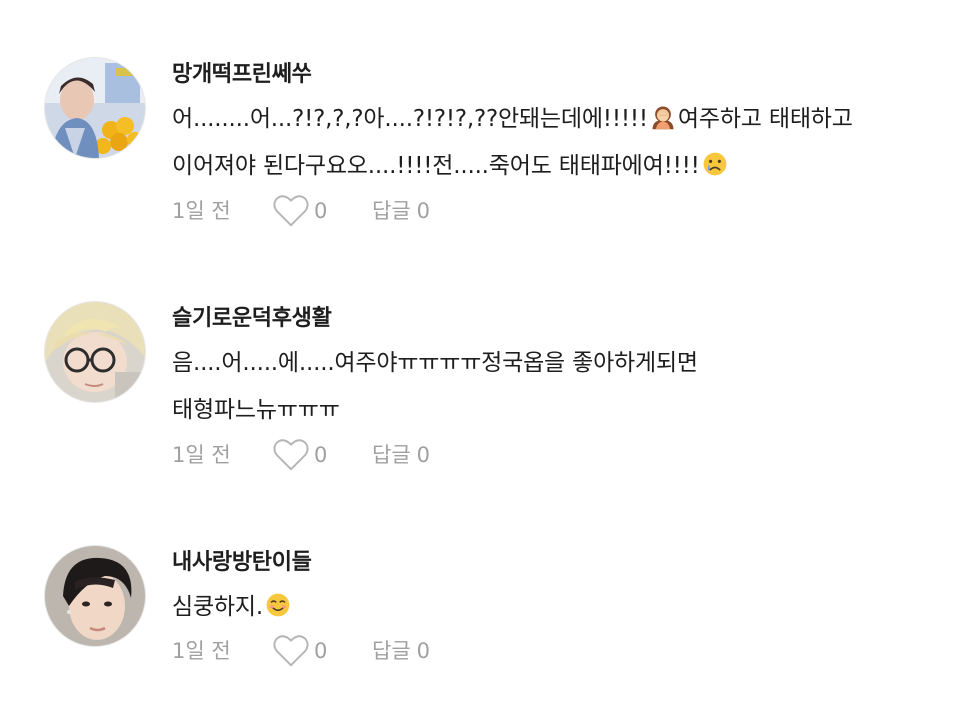 Image resolution: width=970 pixels, height=727 pixels. What do you see at coordinates (663, 117) in the screenshot?
I see `woman-facepalming-icon` at bounding box center [663, 117].